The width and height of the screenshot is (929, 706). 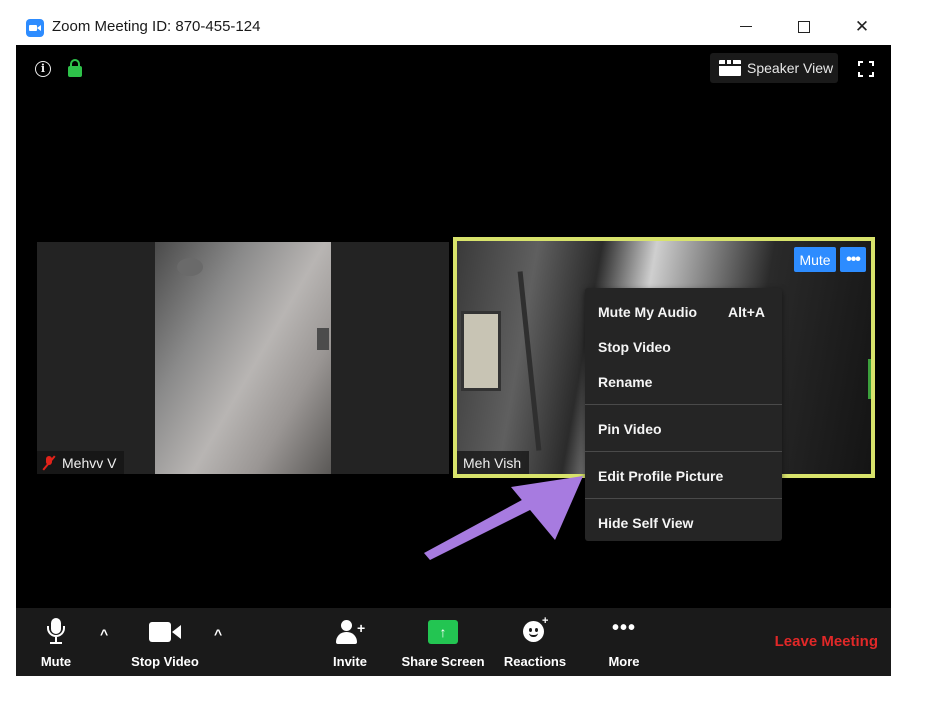 I want to click on maximize-button, so click(x=804, y=26).